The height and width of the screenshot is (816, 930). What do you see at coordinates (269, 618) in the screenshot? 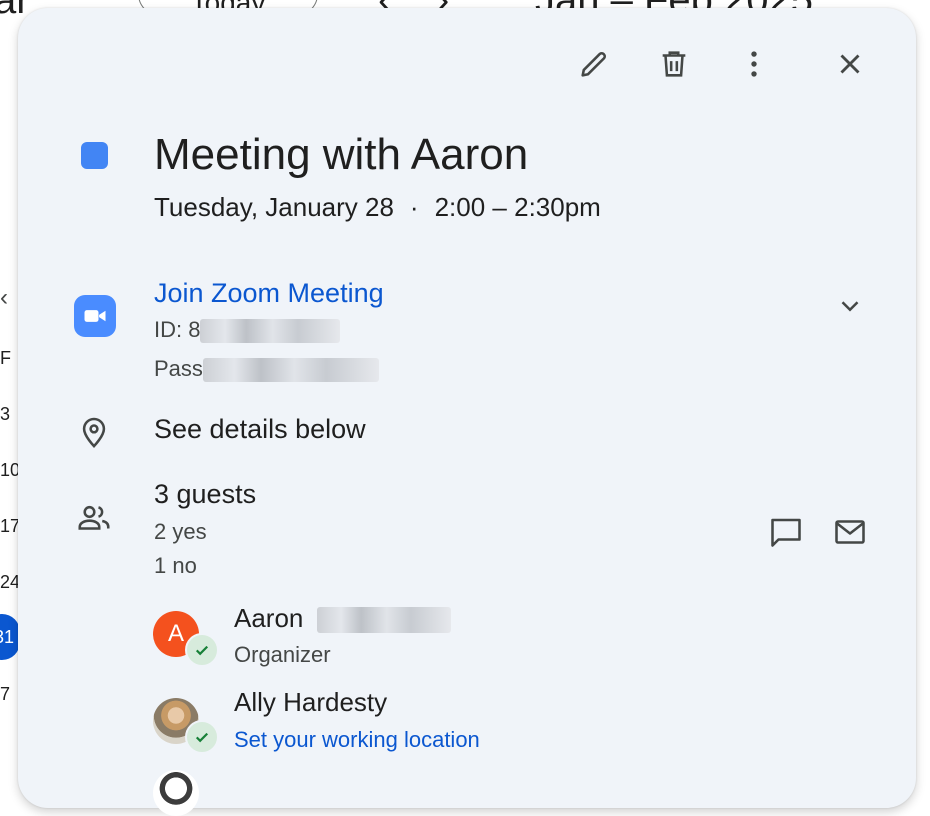
I see `guest-name-text: Aaron` at bounding box center [269, 618].